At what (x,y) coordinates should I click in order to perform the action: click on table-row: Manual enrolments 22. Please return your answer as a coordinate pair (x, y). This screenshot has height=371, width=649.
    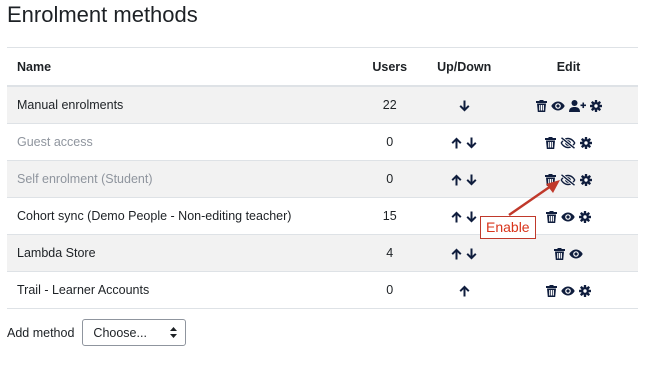
    Looking at the image, I should click on (322, 104).